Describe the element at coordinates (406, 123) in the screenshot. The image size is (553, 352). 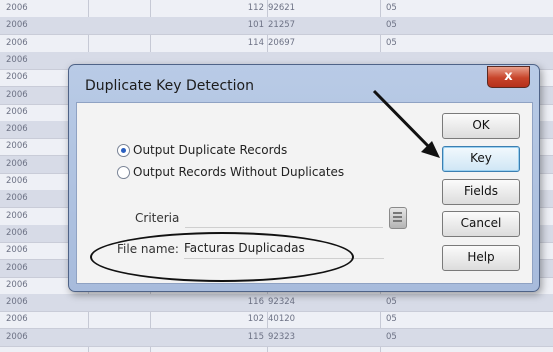
I see `annotation-arrow` at that location.